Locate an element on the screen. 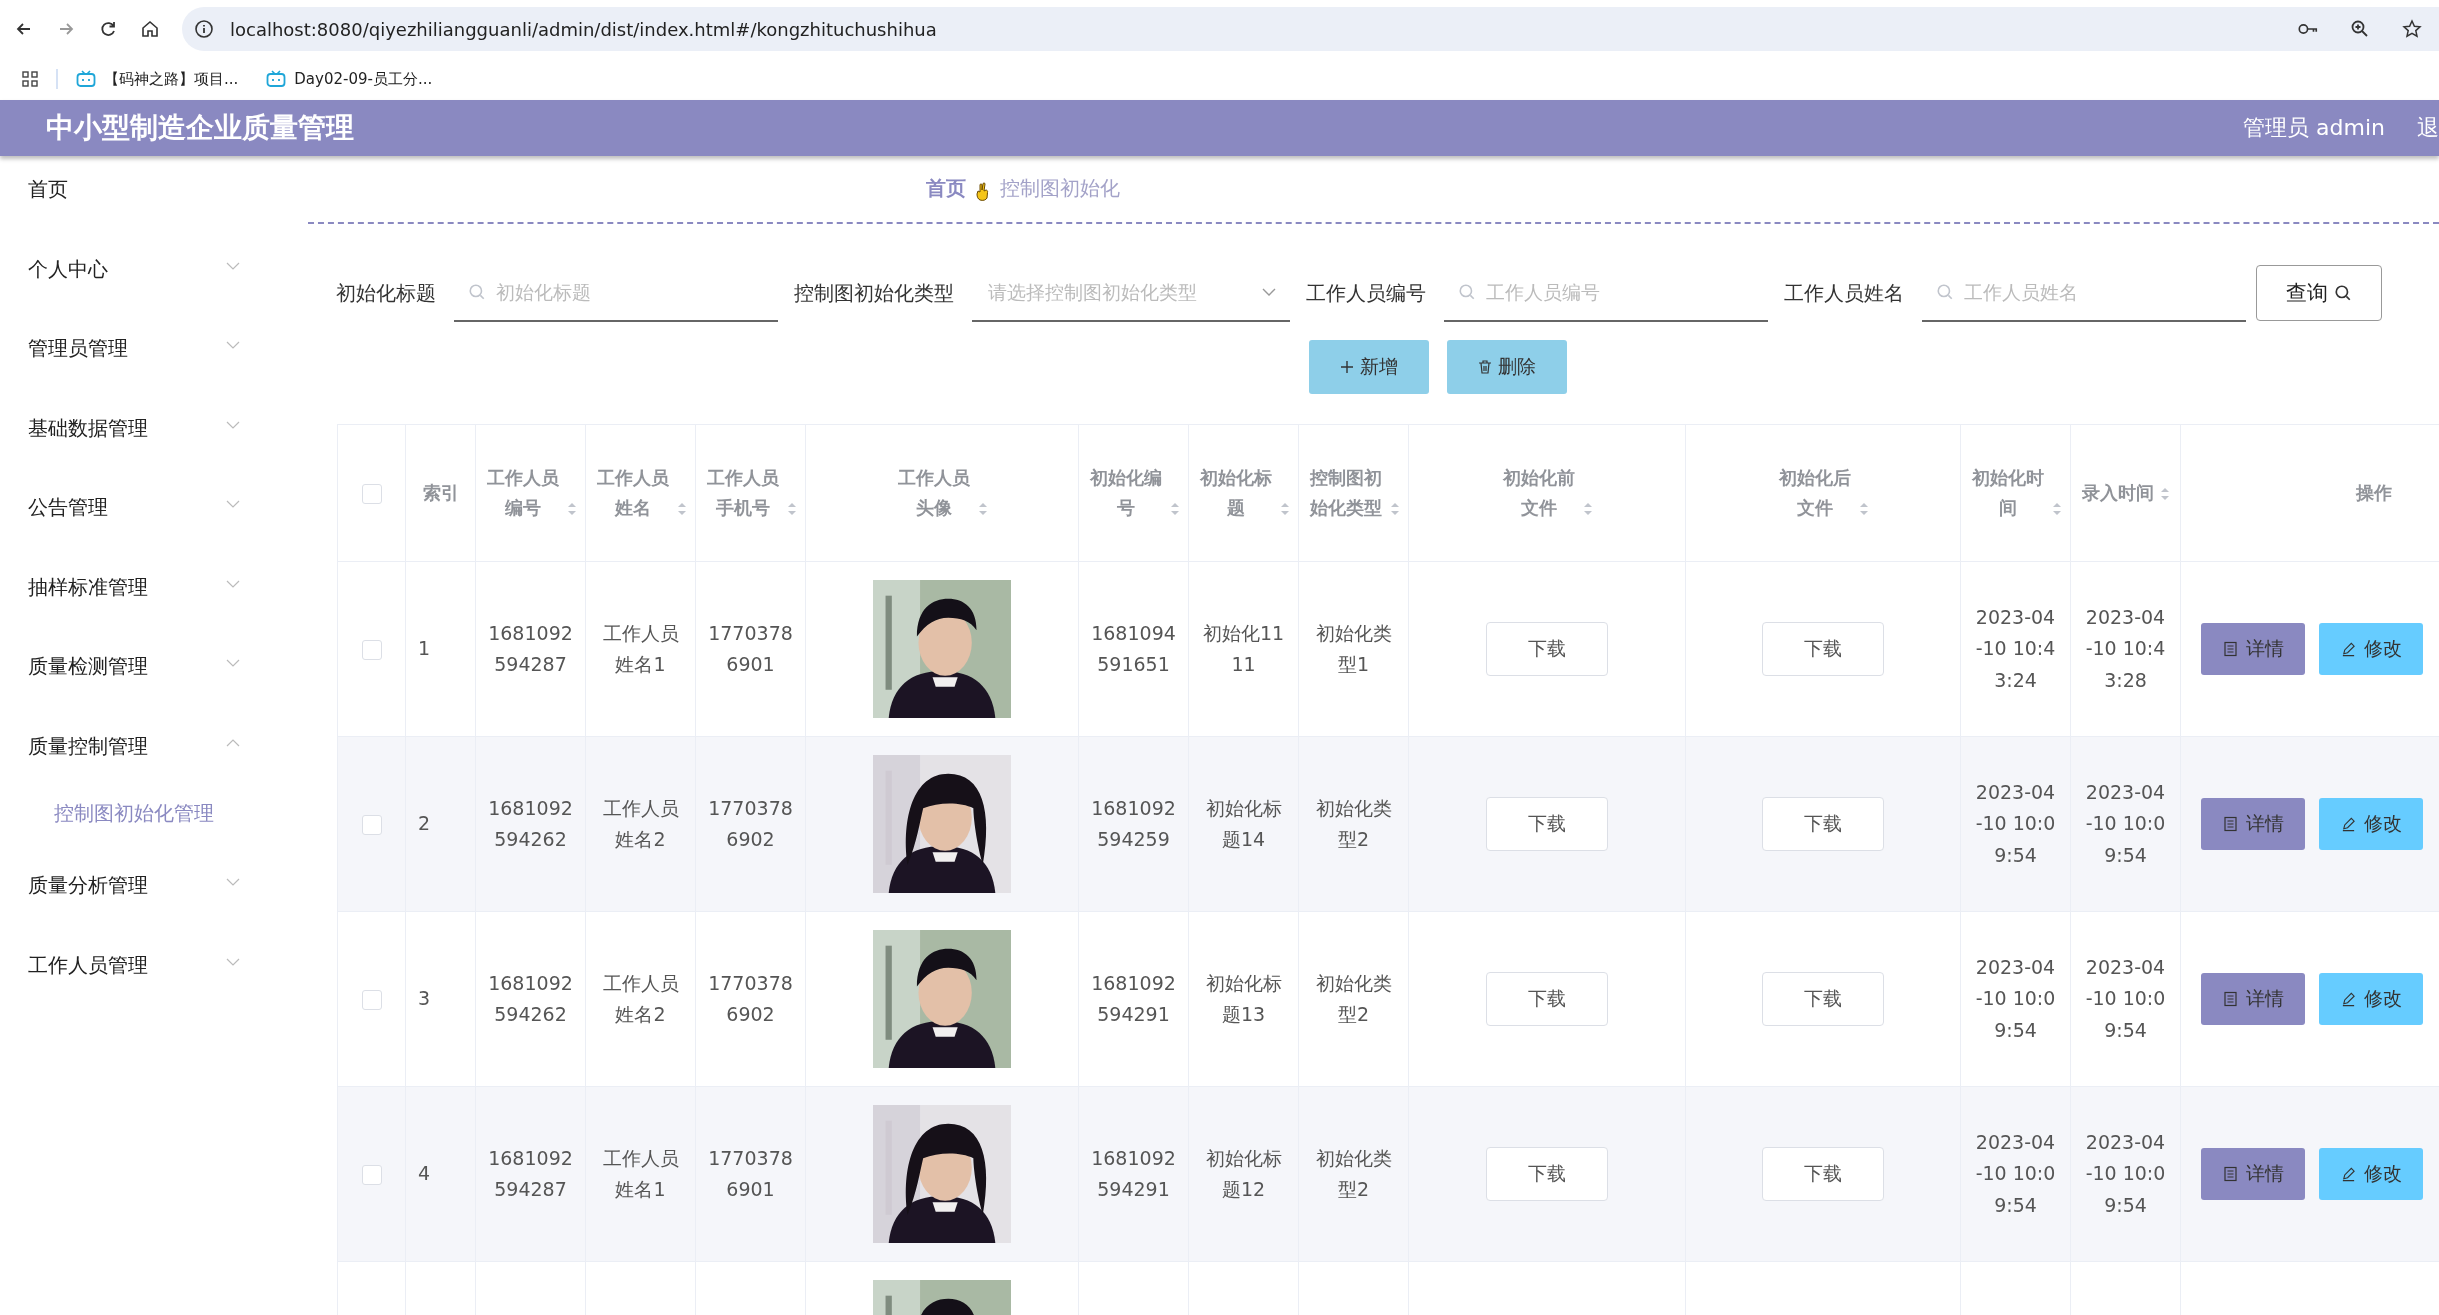 This screenshot has height=1315, width=2439. home-icon is located at coordinates (150, 29).